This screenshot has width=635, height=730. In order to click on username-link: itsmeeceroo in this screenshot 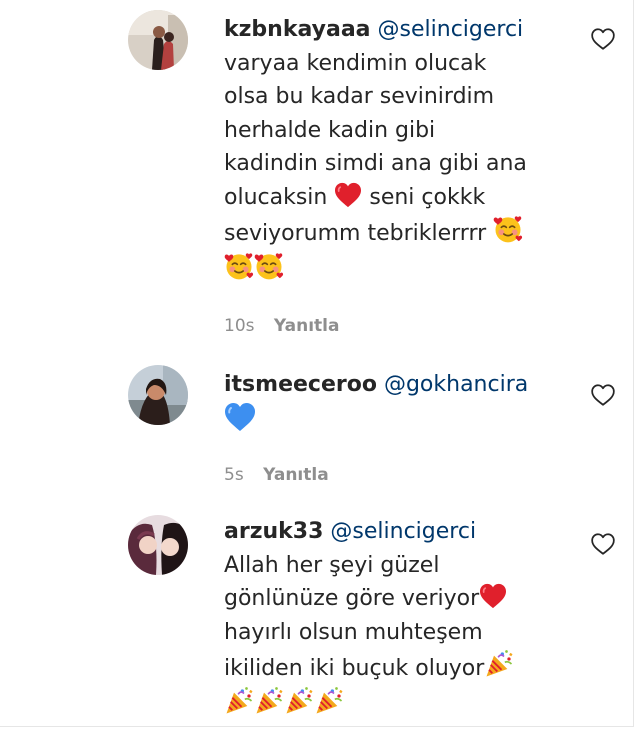, I will do `click(300, 384)`.